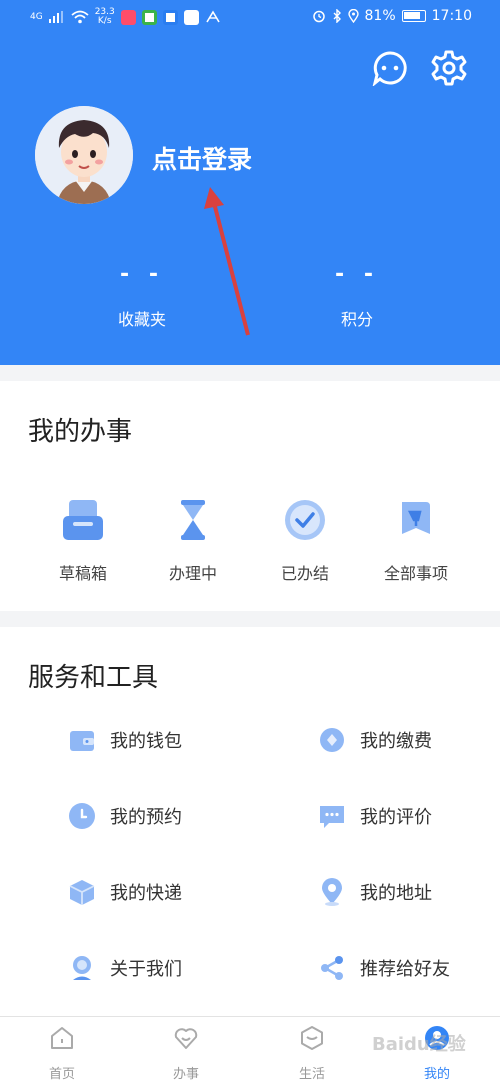 This screenshot has height=1084, width=500. Describe the element at coordinates (185, 1074) in the screenshot. I see `nav-label: 办事` at that location.